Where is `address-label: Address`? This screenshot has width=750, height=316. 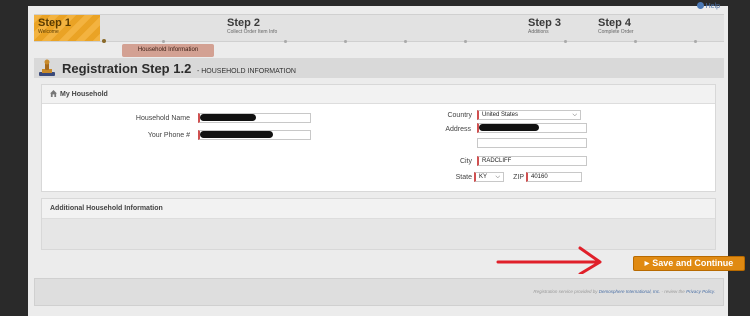 address-label: Address is located at coordinates (458, 129).